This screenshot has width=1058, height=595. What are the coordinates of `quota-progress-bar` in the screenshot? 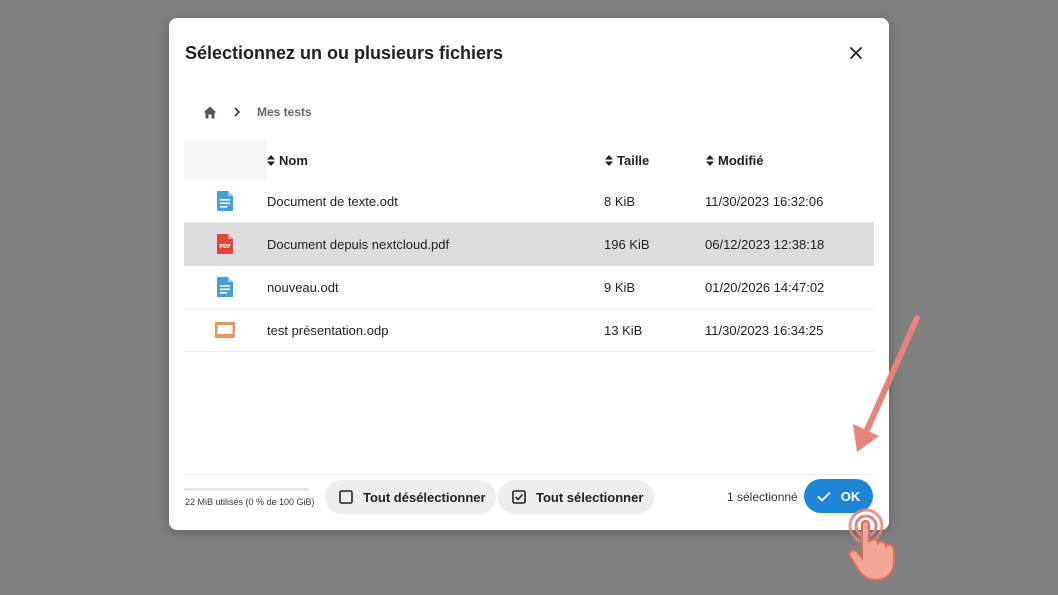 It's located at (246, 489).